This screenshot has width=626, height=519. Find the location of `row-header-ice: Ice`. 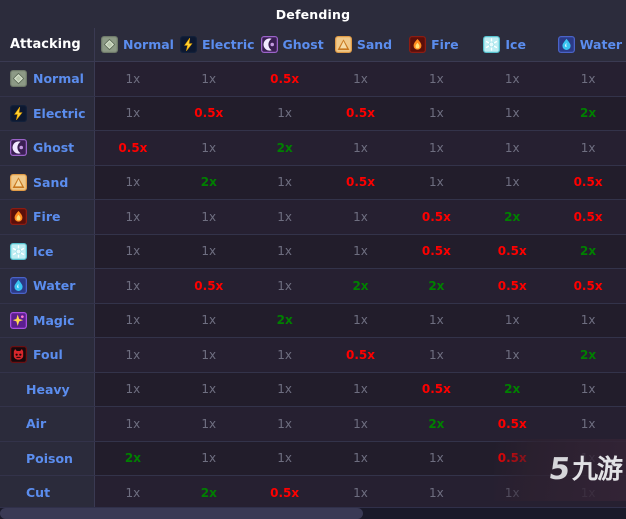

row-header-ice: Ice is located at coordinates (47, 251).